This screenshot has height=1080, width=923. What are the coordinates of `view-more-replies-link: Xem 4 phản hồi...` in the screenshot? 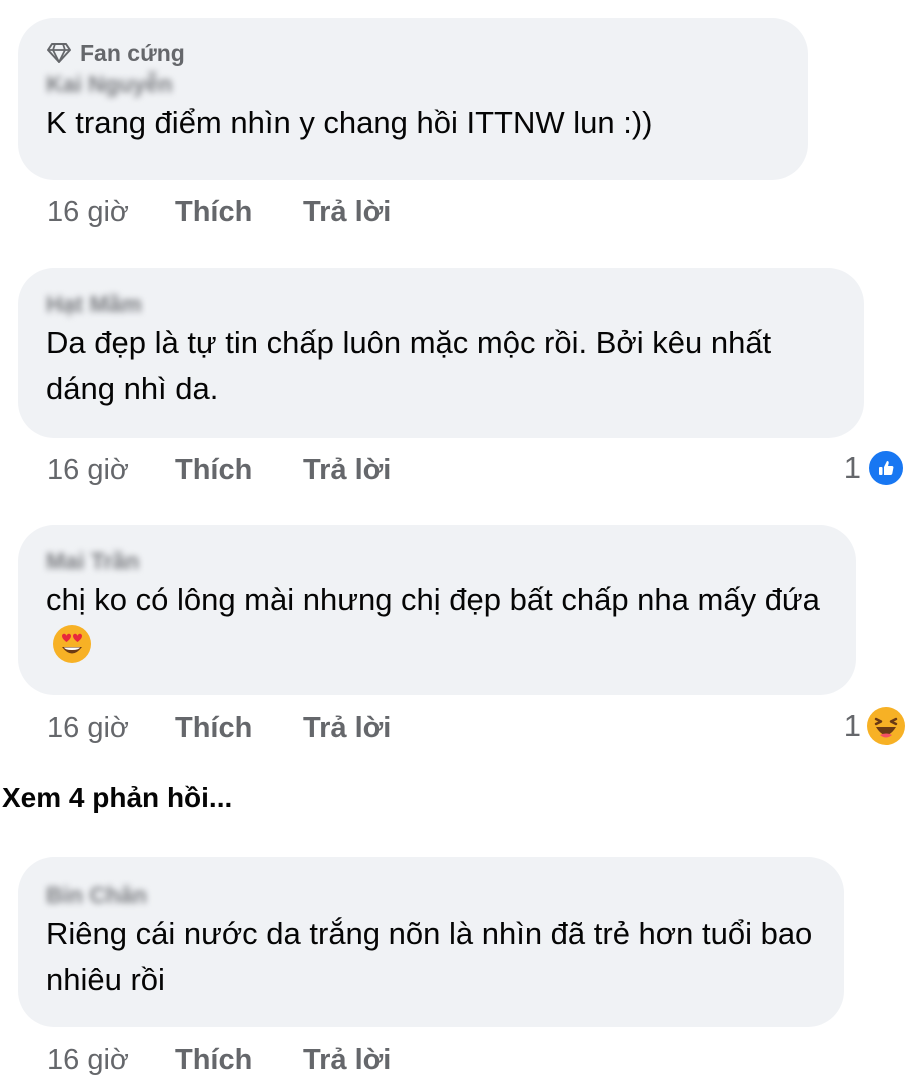 It's located at (117, 798).